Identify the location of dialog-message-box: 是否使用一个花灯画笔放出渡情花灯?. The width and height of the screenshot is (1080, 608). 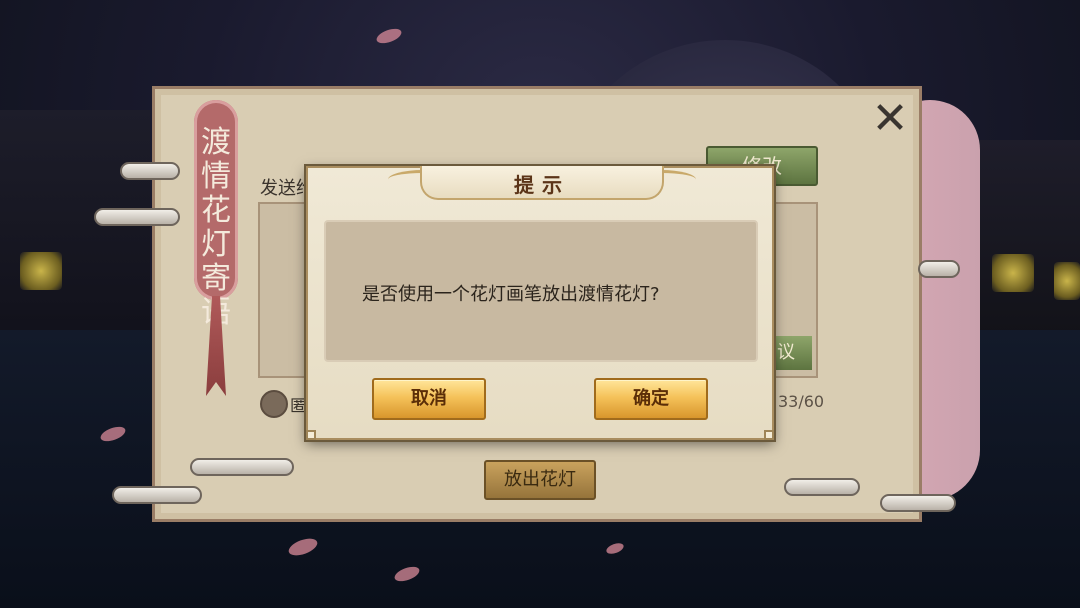
(541, 291).